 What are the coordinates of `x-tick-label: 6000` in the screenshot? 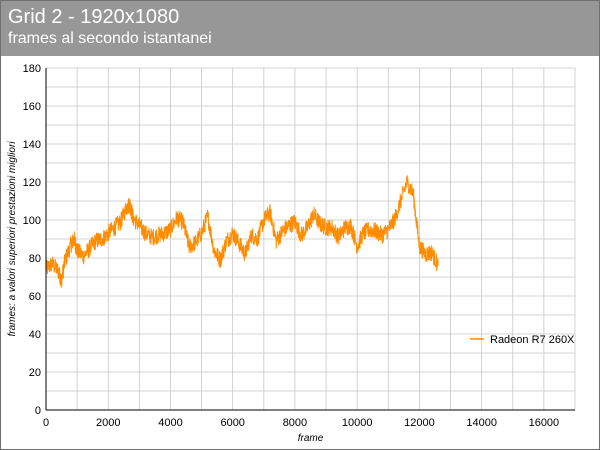 It's located at (232, 423).